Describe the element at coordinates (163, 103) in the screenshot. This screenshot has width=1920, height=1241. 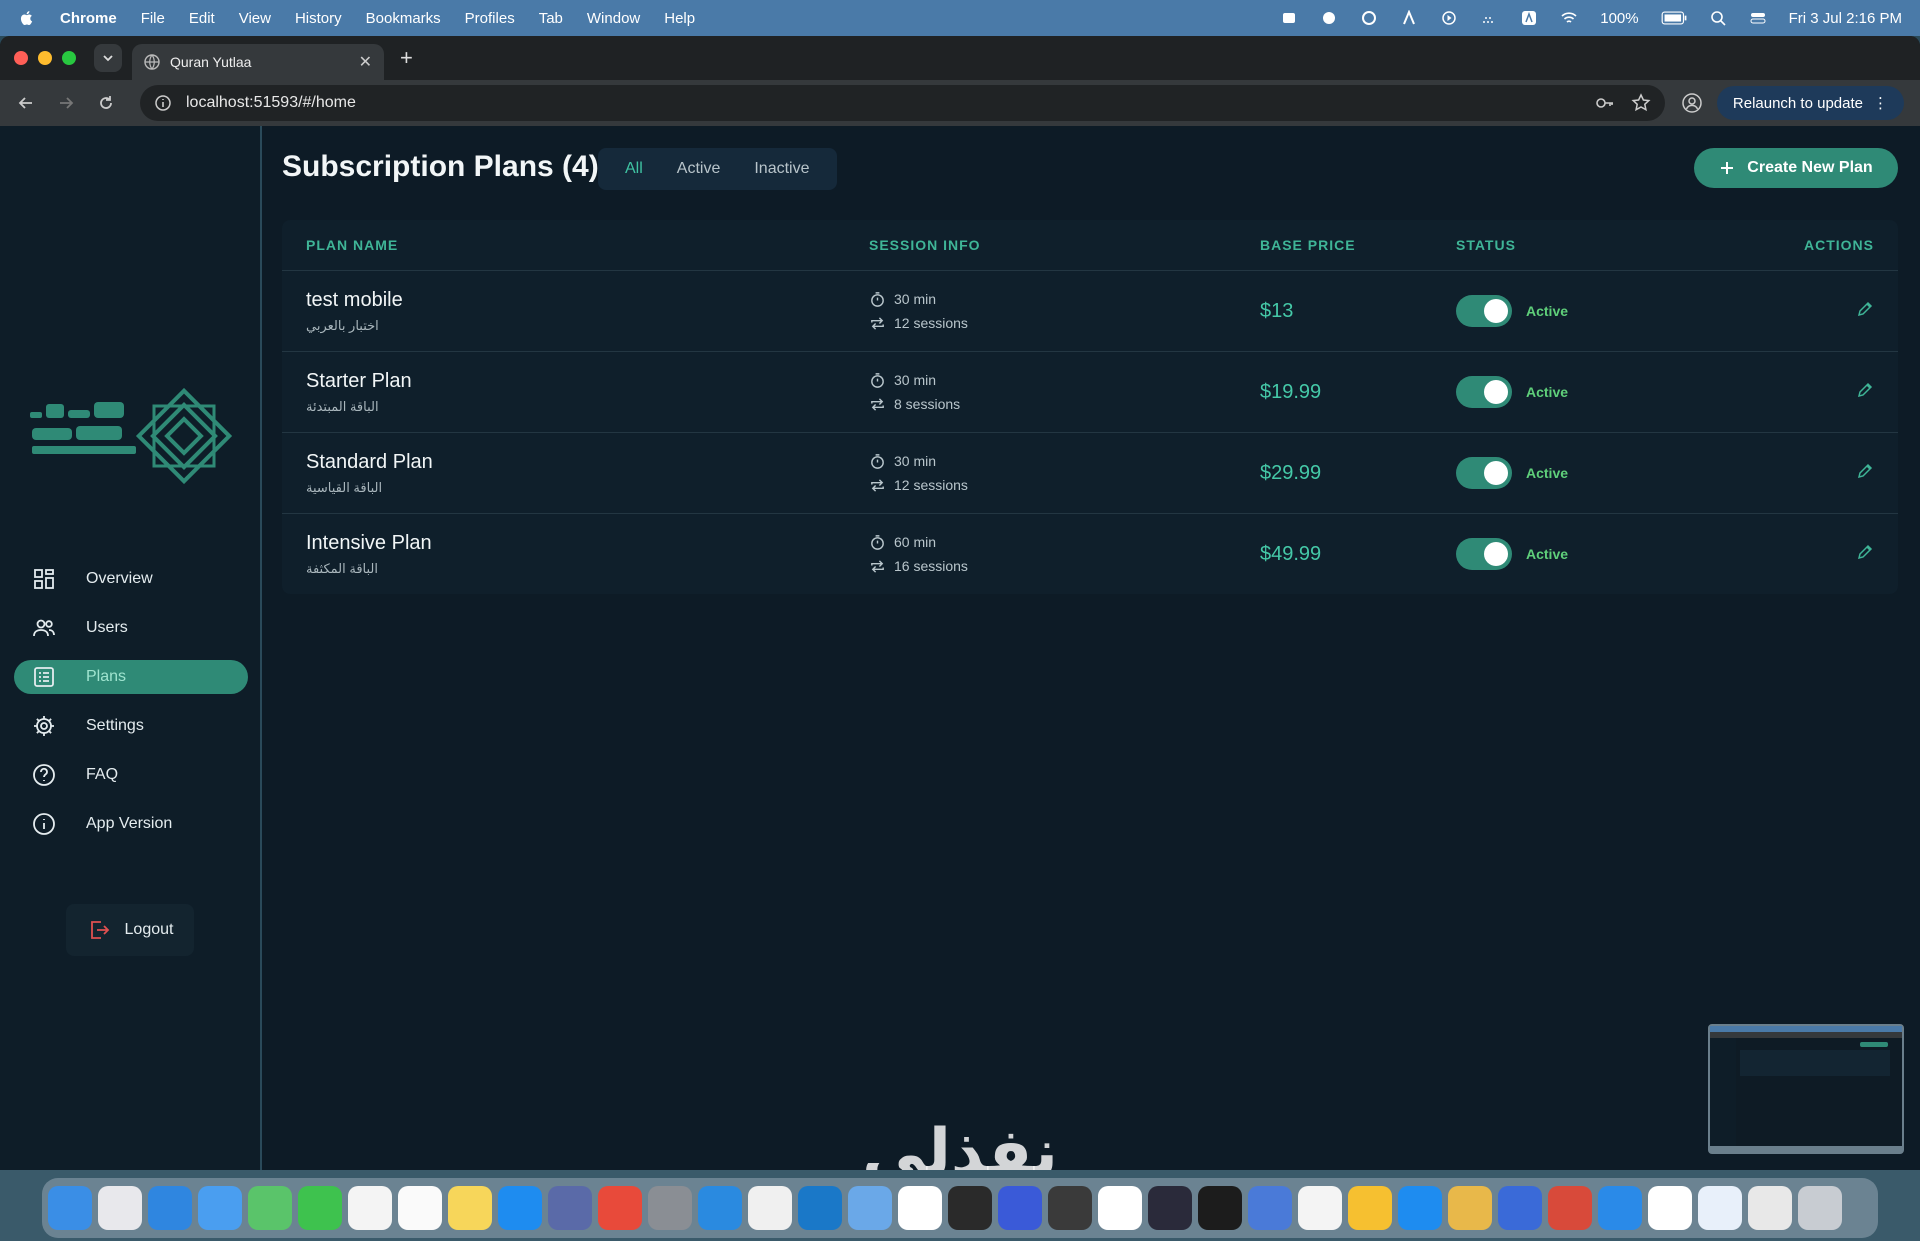
I see `site-info-icon` at that location.